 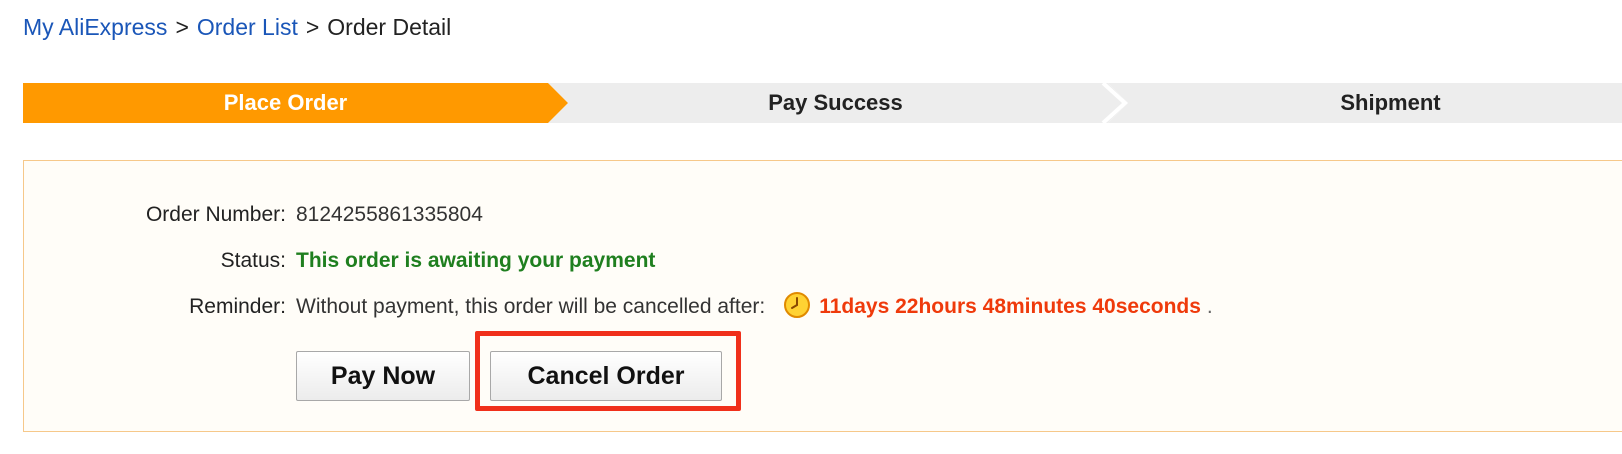 What do you see at coordinates (389, 27) in the screenshot?
I see `breadcrumb-current: Order Detail` at bounding box center [389, 27].